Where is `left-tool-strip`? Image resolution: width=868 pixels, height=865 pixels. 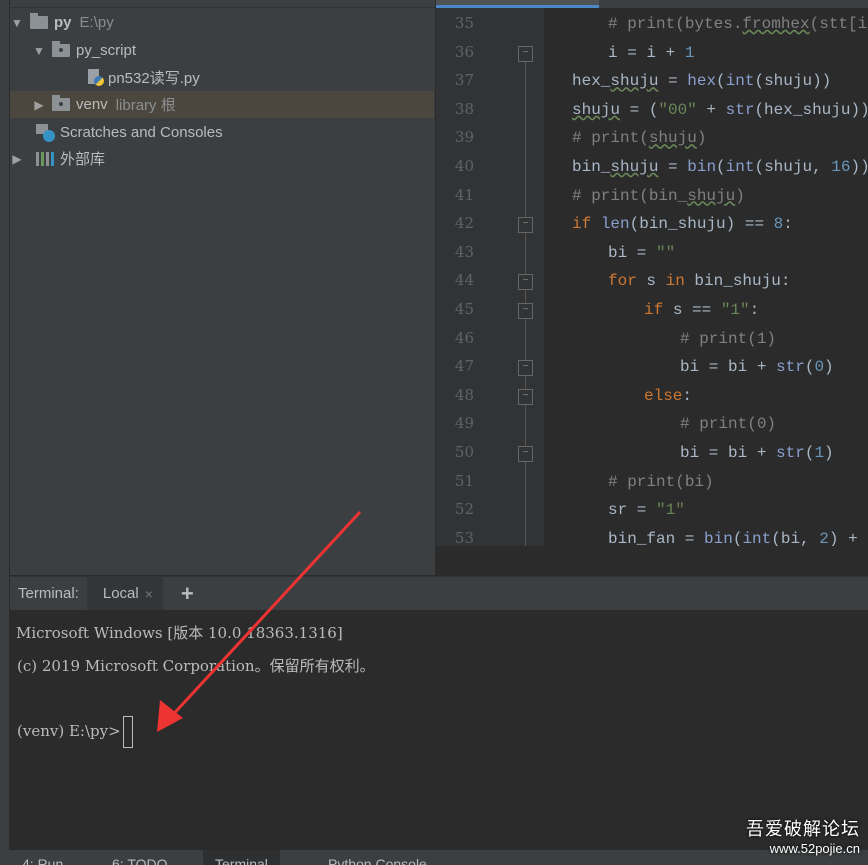 left-tool-strip is located at coordinates (5, 425).